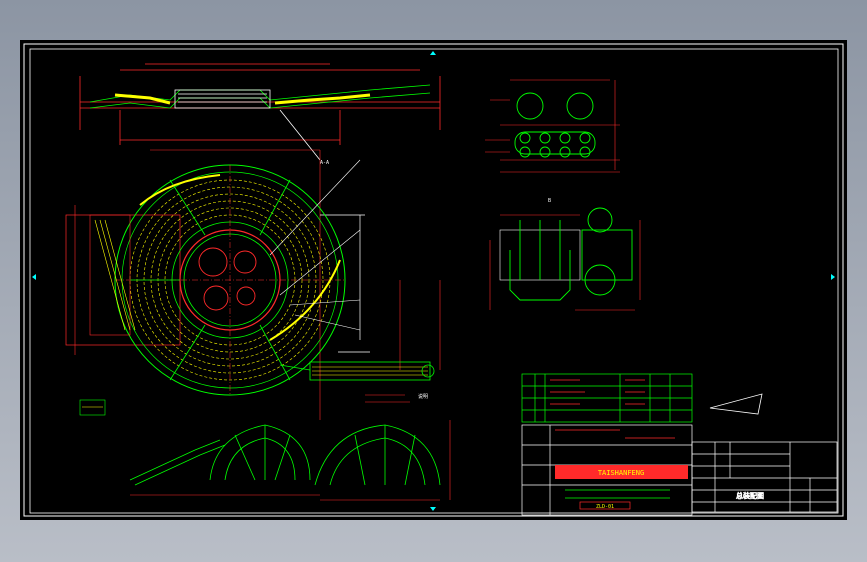  Describe the element at coordinates (324, 163) in the screenshot. I see `section-view-label: A-A` at that location.